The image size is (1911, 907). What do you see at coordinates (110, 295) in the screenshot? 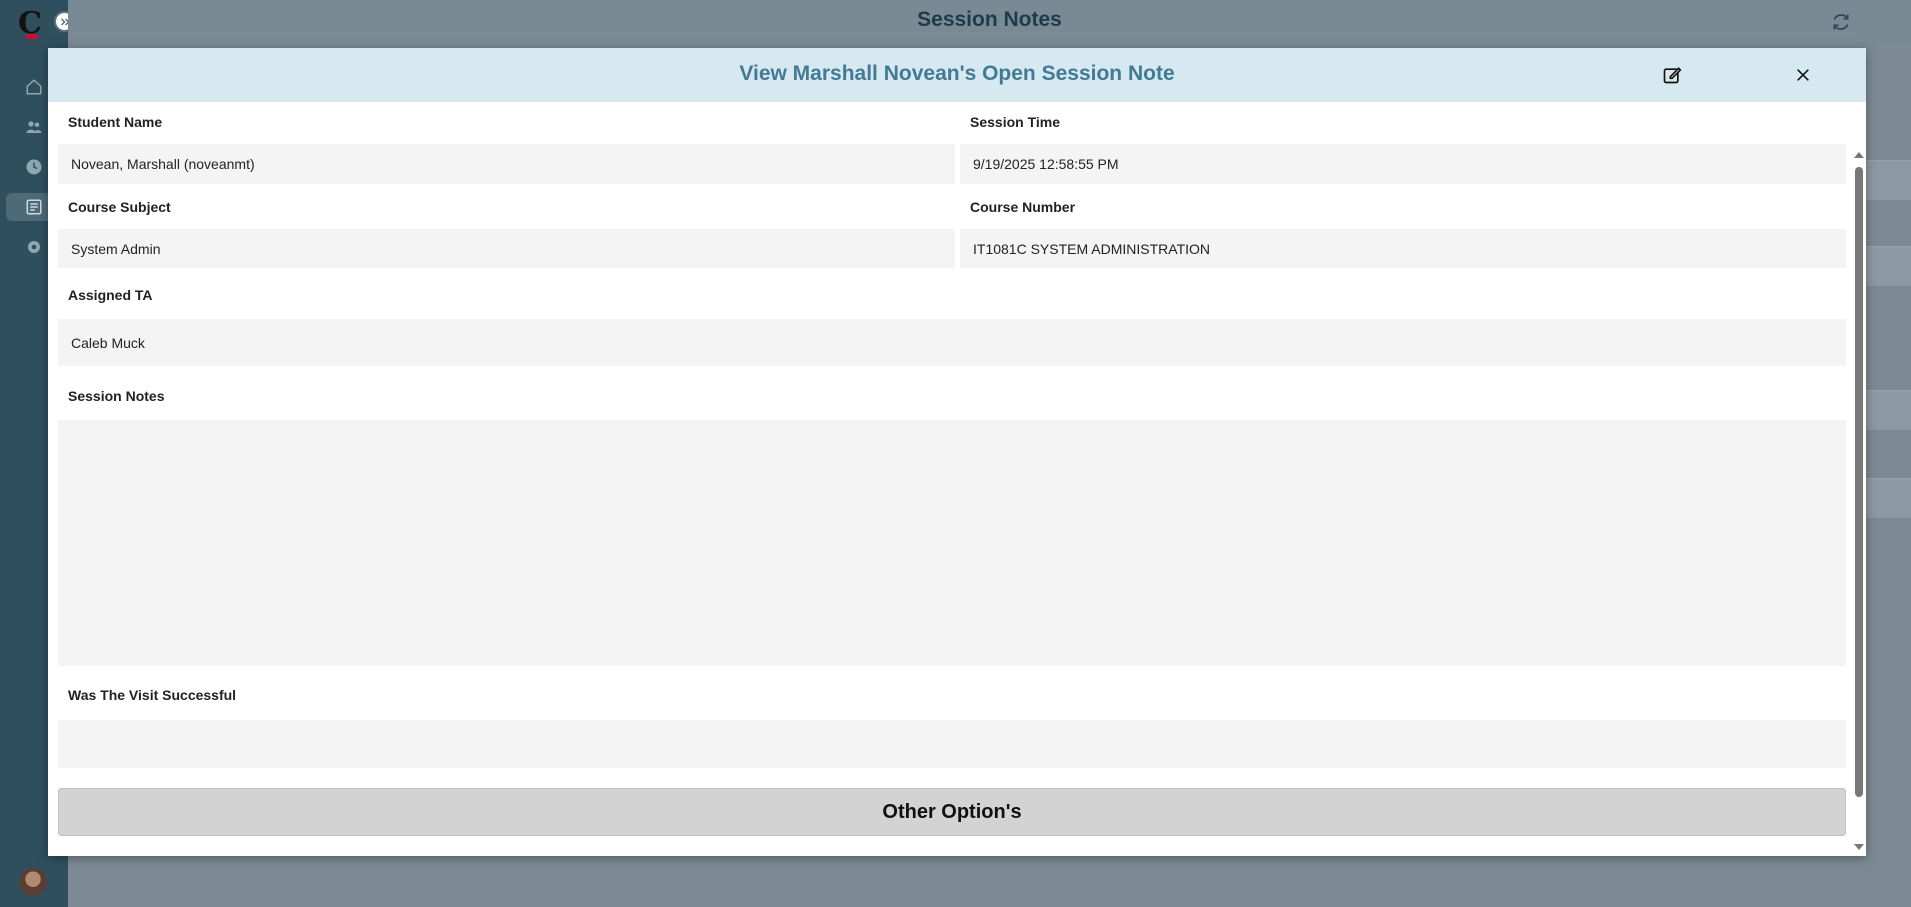
I see `assigned-ta-label: Assigned TA` at bounding box center [110, 295].